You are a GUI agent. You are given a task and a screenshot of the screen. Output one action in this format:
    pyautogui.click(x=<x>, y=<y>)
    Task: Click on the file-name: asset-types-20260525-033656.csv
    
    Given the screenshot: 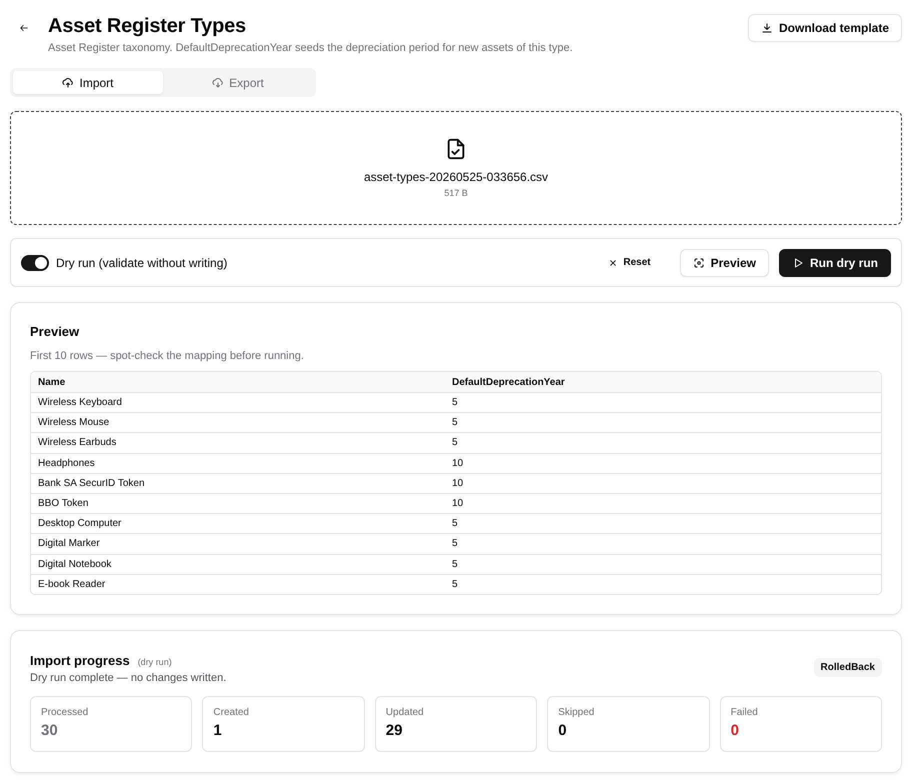 What is the action you would take?
    pyautogui.click(x=456, y=177)
    